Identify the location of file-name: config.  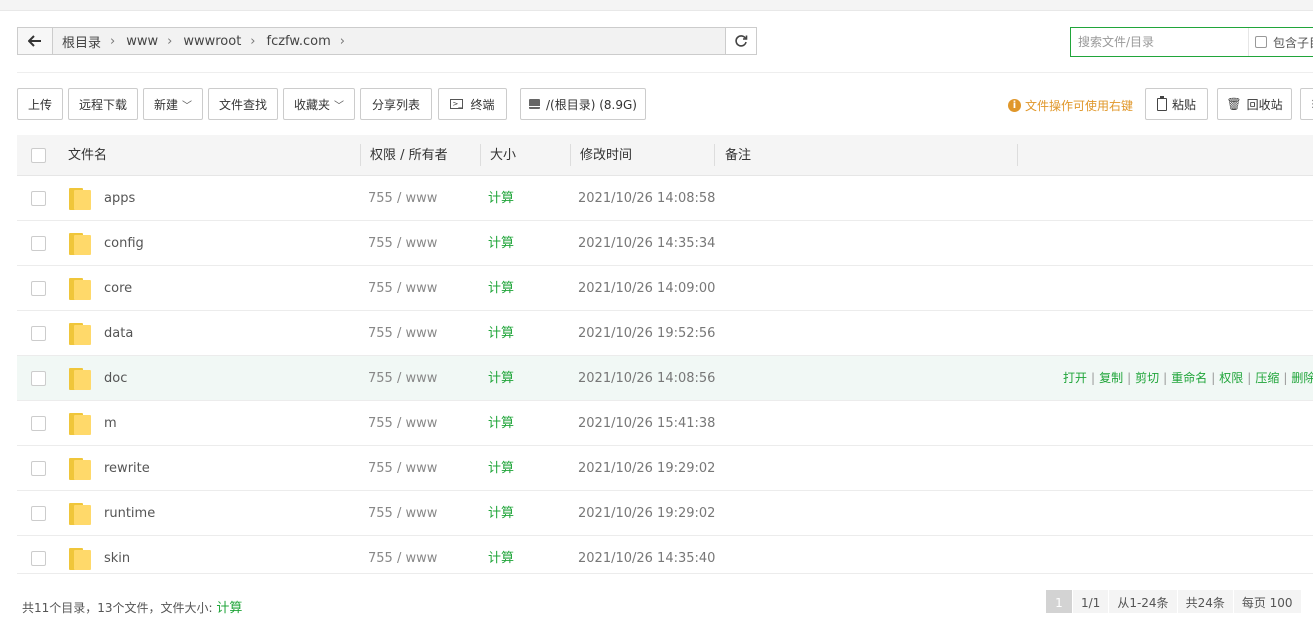
(124, 243).